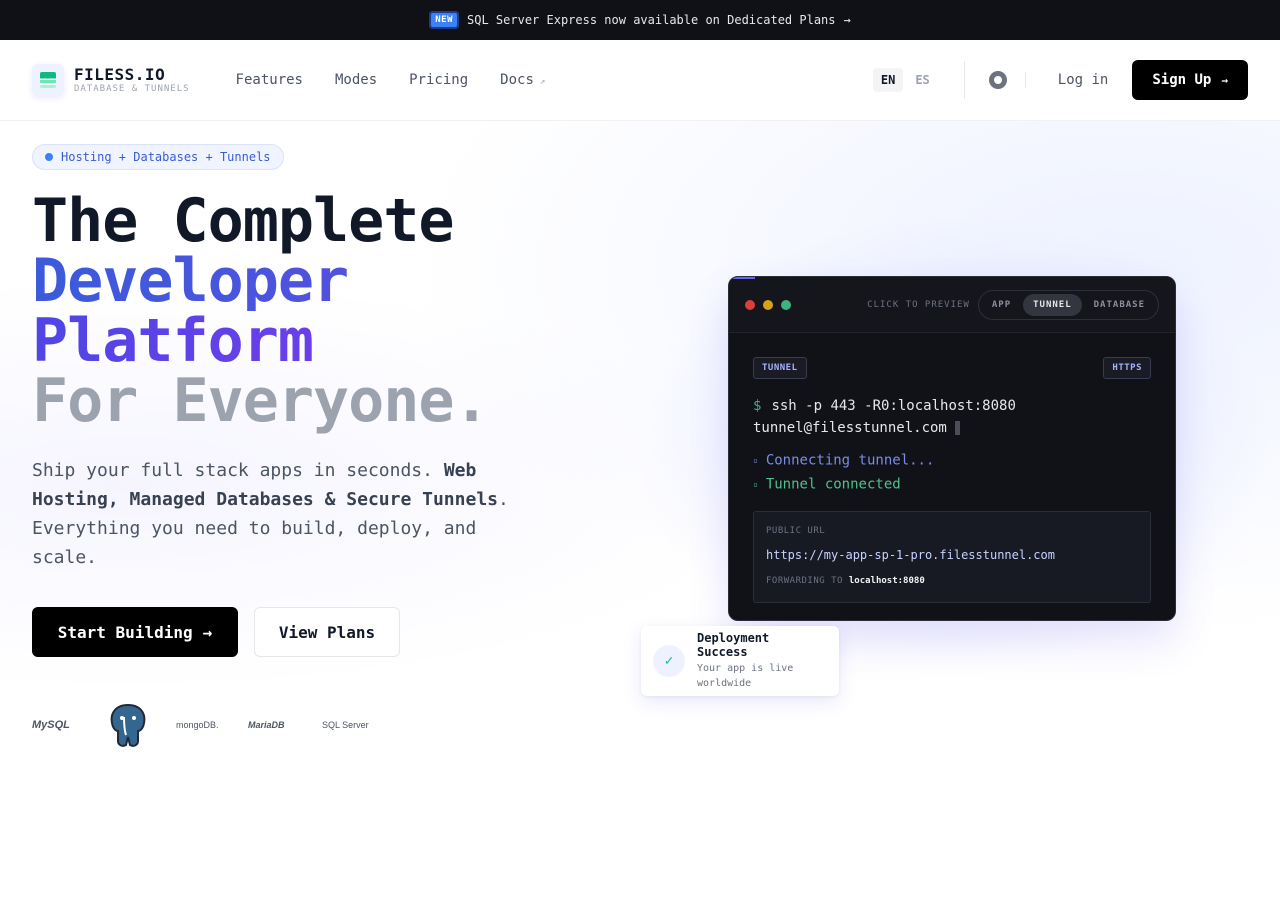 Image resolution: width=1280 pixels, height=900 pixels. I want to click on postgresql-logo, so click(128, 725).